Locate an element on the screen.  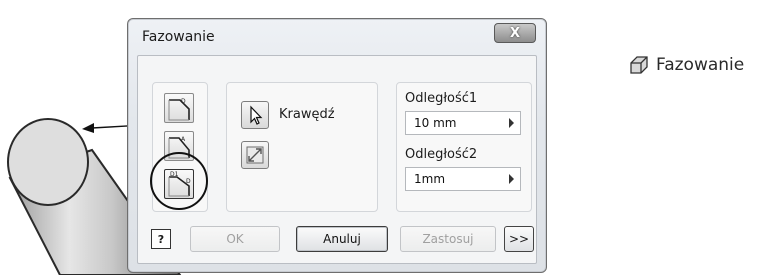
distances-group: Odległość1 10 mm Odległość2 1mm is located at coordinates (464, 147).